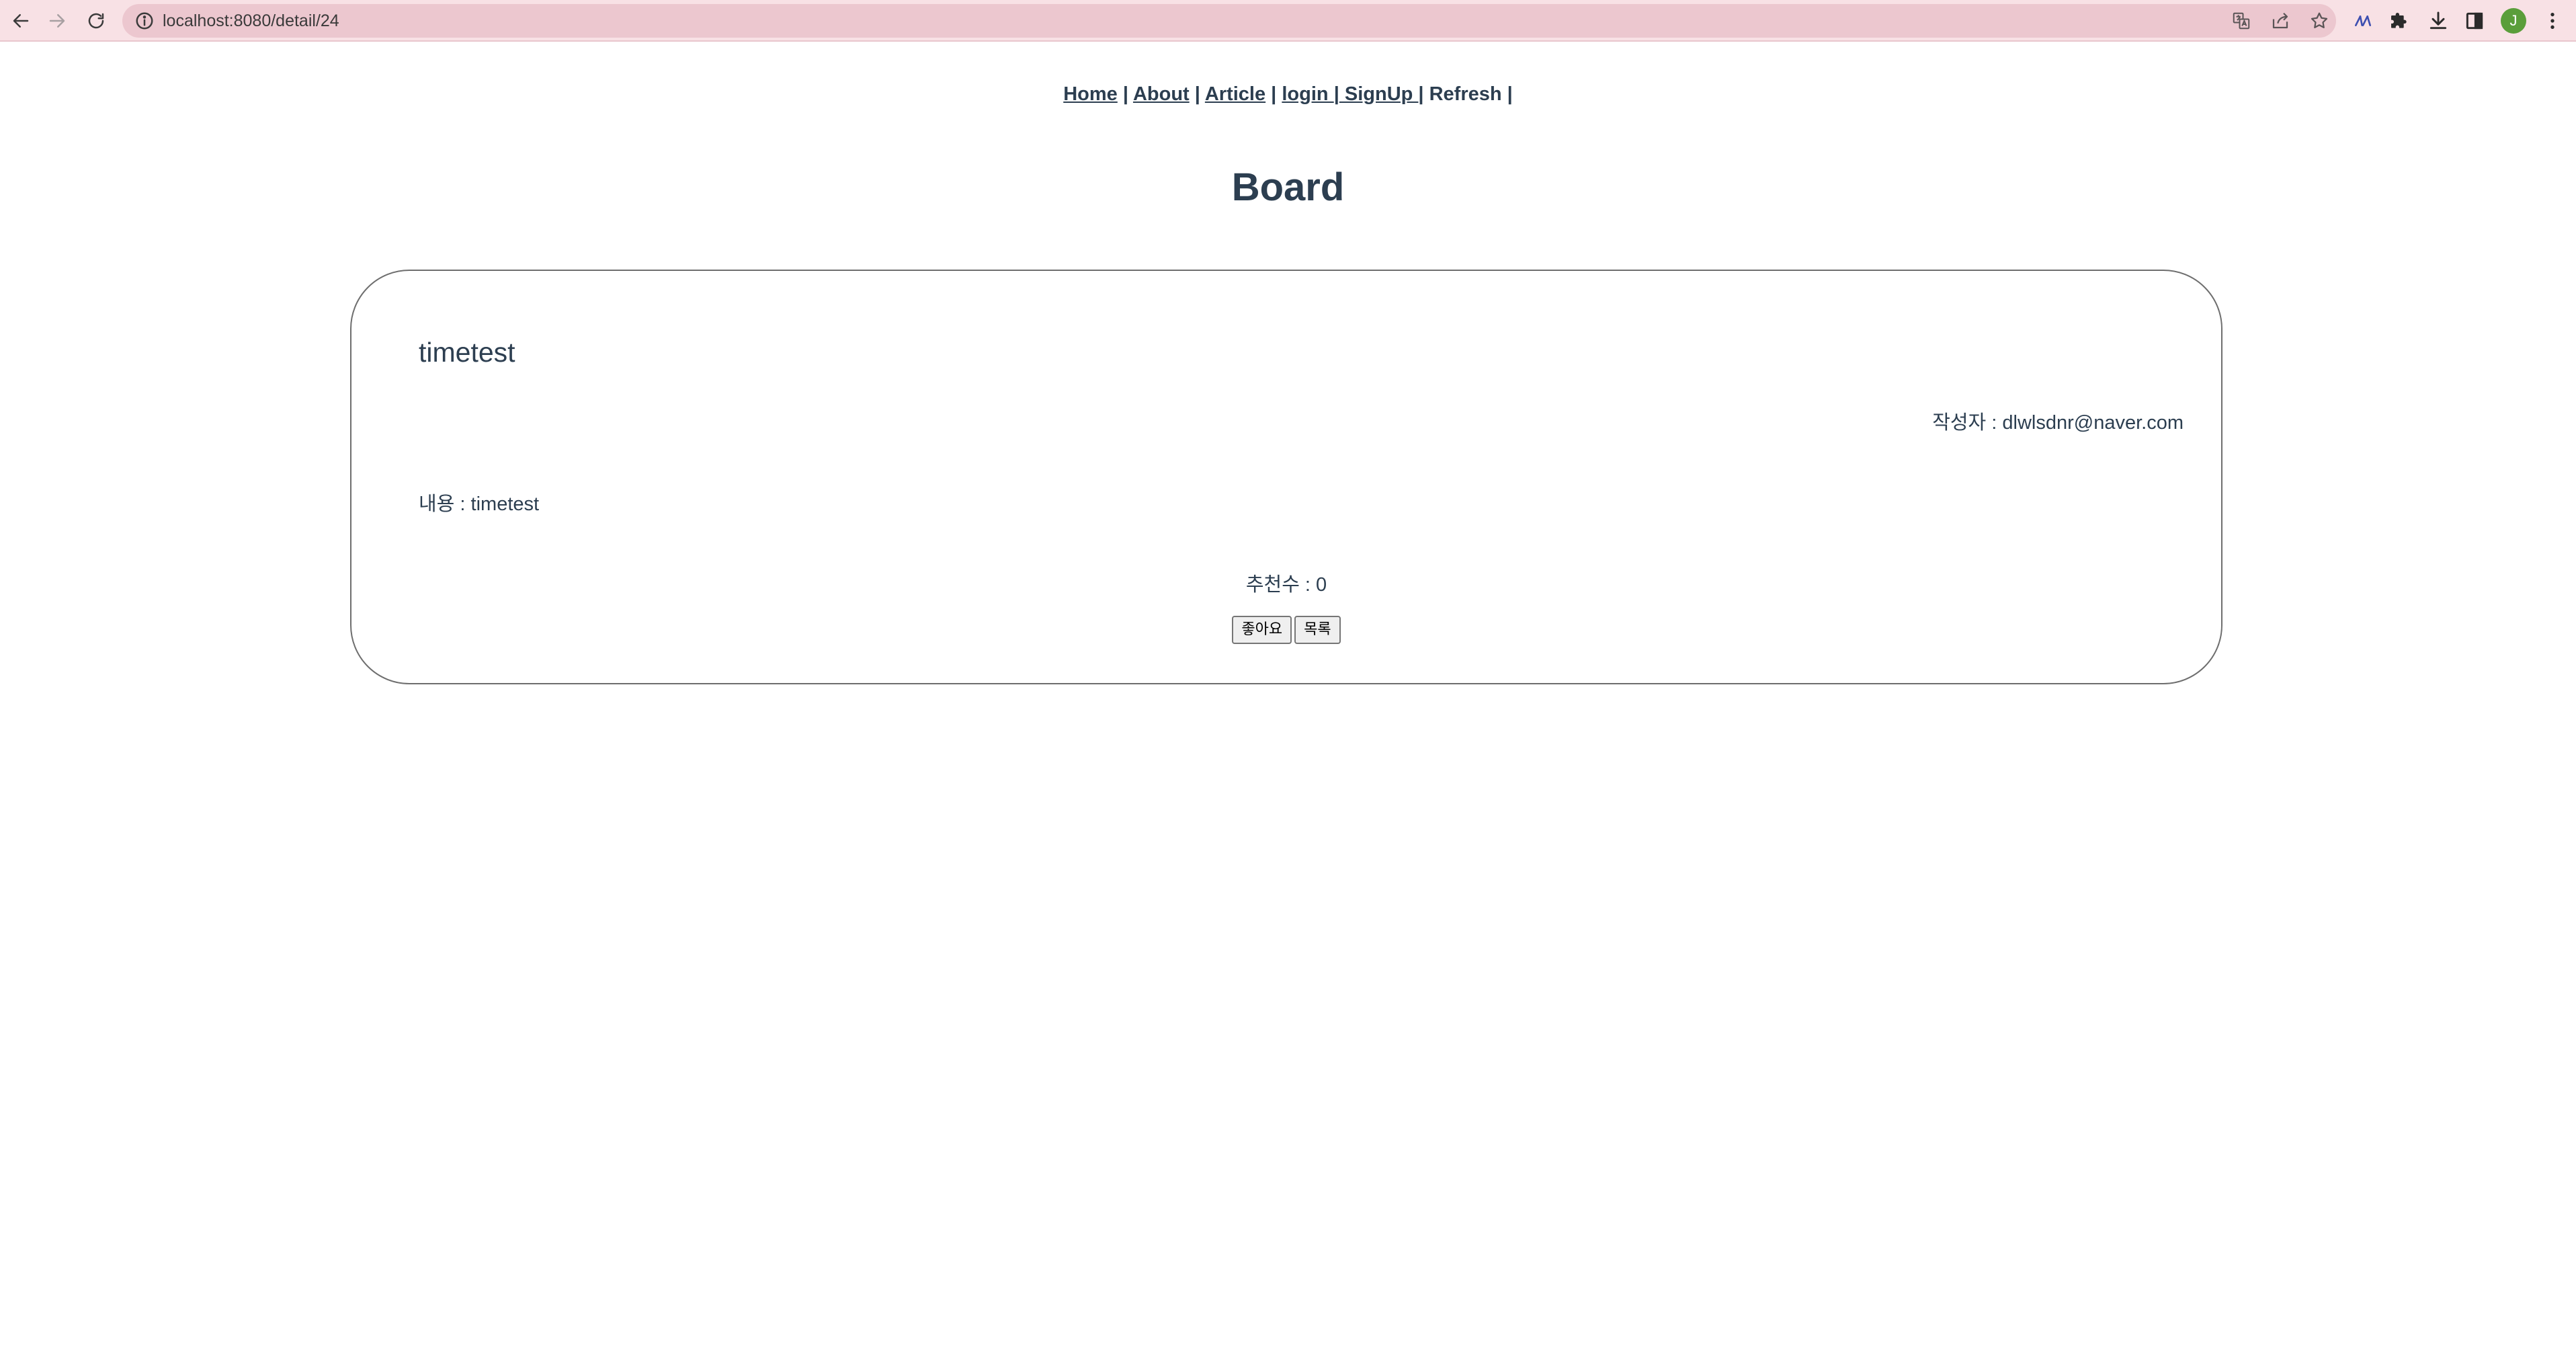  What do you see at coordinates (2474, 21) in the screenshot?
I see `side-panel-icon` at bounding box center [2474, 21].